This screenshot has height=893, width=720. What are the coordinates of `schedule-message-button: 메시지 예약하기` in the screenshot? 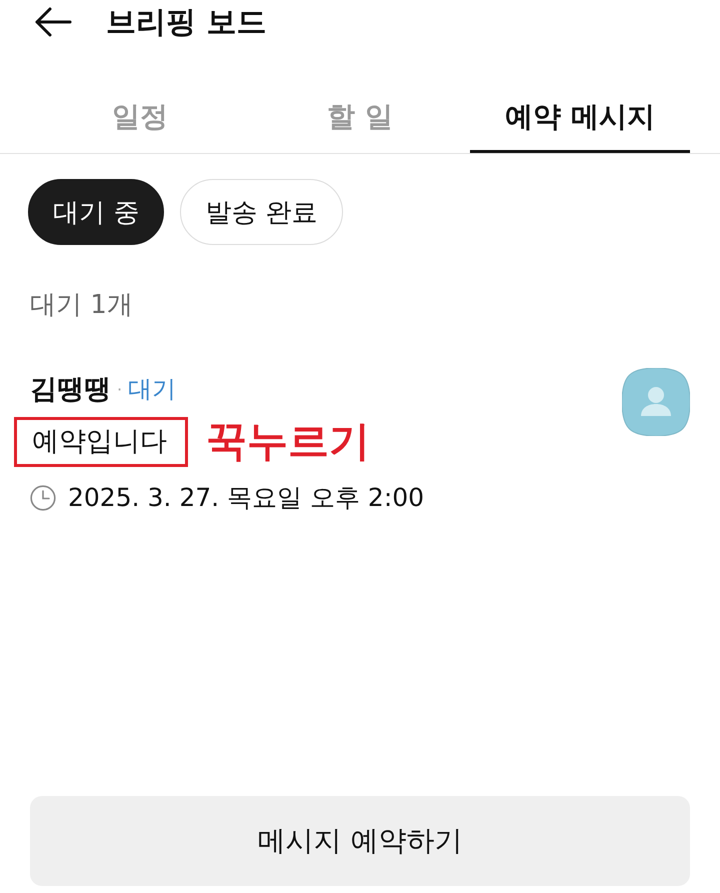 It's located at (360, 841).